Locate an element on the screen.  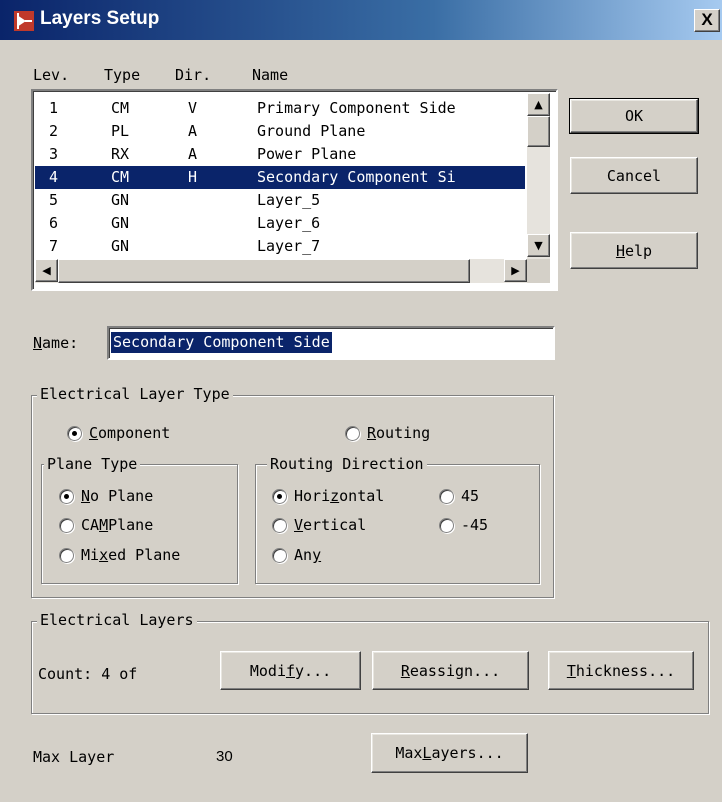
horizontal-label: ontal is located at coordinates (362, 496).